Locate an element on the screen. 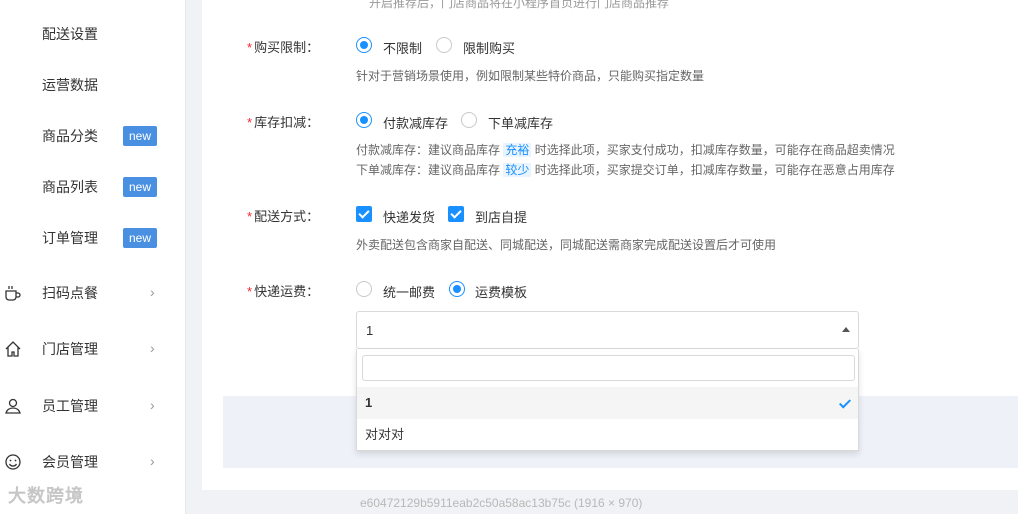  radio-freight-template is located at coordinates (457, 289).